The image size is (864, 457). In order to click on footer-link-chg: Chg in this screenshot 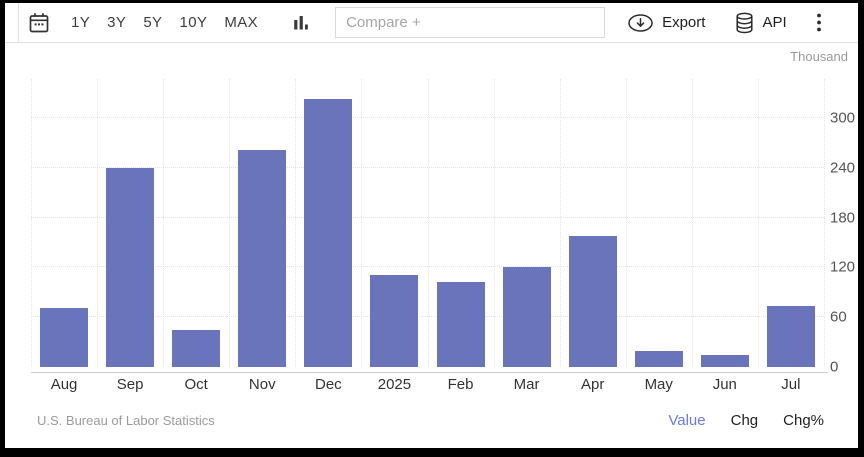, I will do `click(745, 420)`.